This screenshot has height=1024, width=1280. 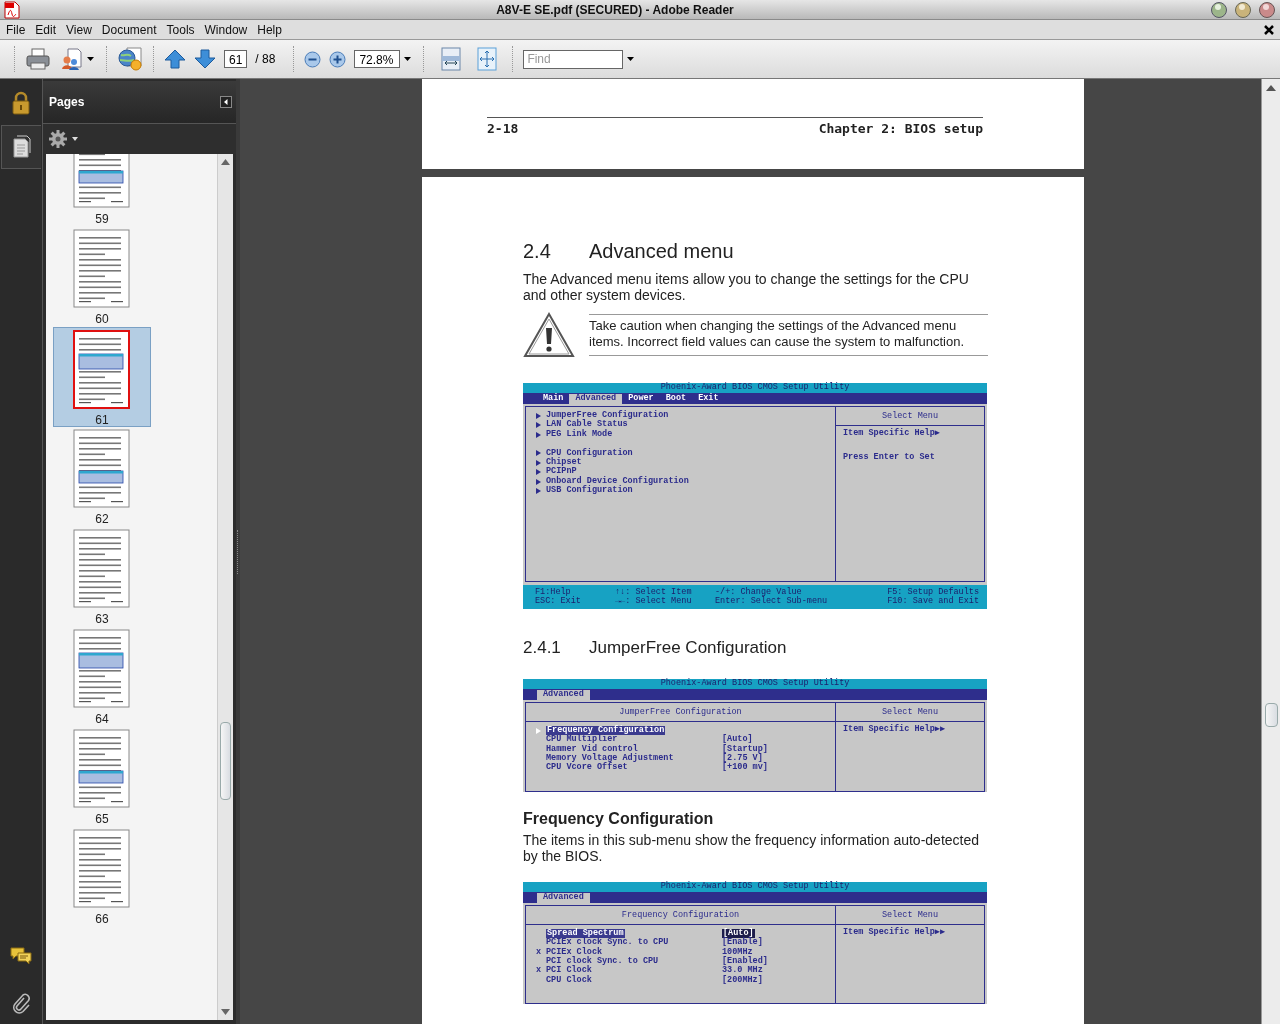 I want to click on page-label: 65, so click(x=102, y=819).